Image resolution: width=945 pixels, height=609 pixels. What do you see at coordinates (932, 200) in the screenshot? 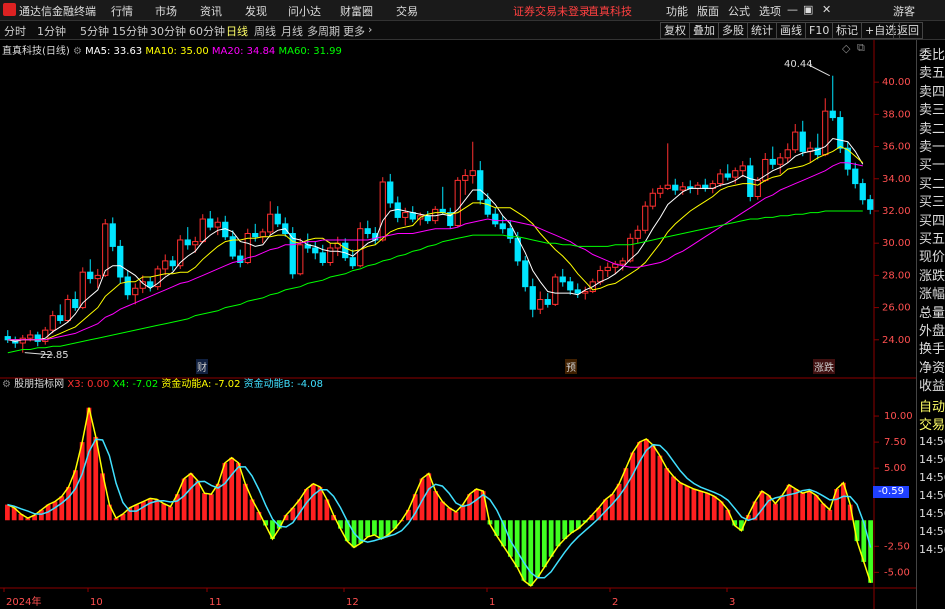
I see `side-buy3: 买三` at bounding box center [932, 200].